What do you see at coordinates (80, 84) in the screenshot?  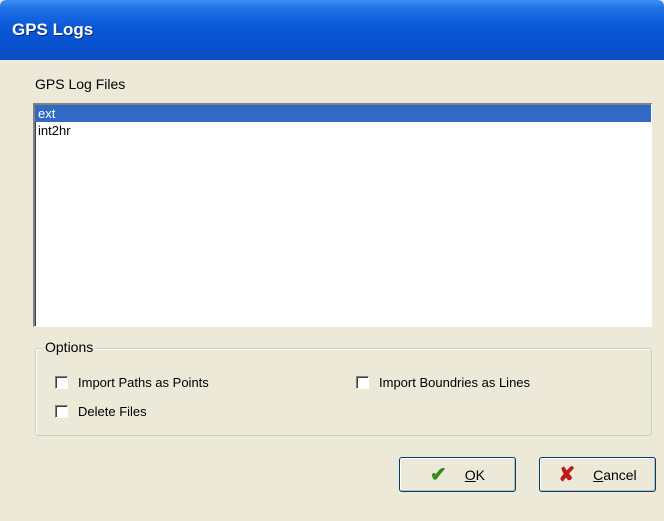 I see `log-files-label: GPS Log Files` at bounding box center [80, 84].